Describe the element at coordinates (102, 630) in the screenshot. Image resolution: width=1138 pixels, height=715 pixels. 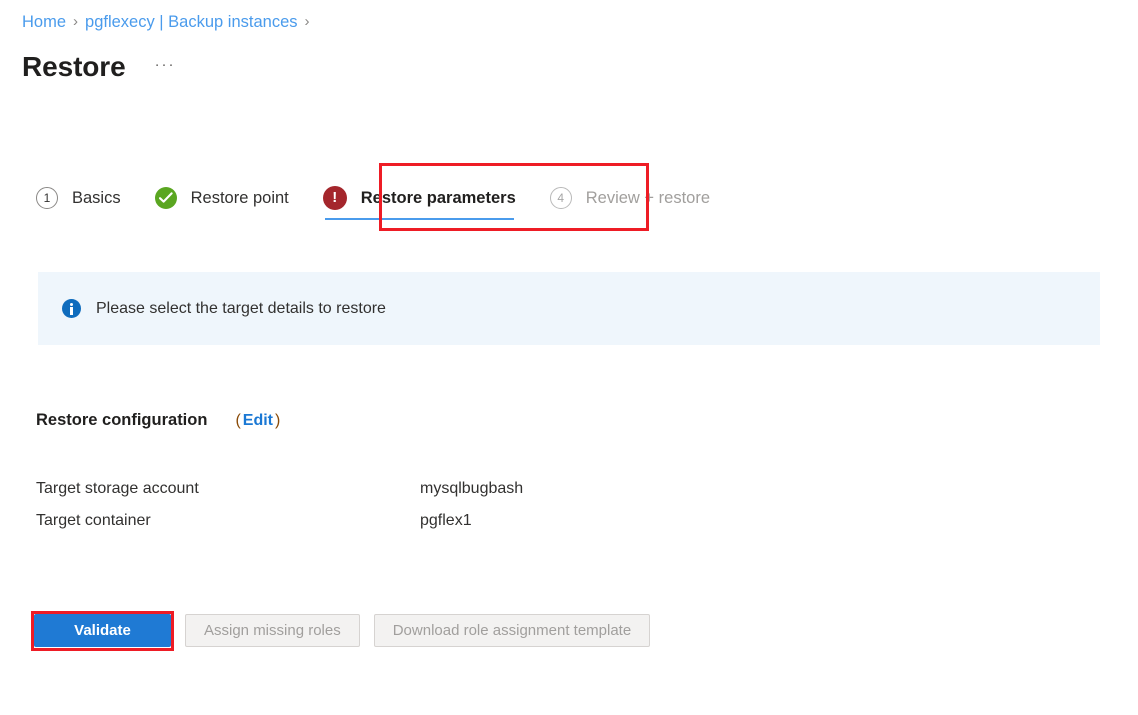
I see `validate-button: Validate` at that location.